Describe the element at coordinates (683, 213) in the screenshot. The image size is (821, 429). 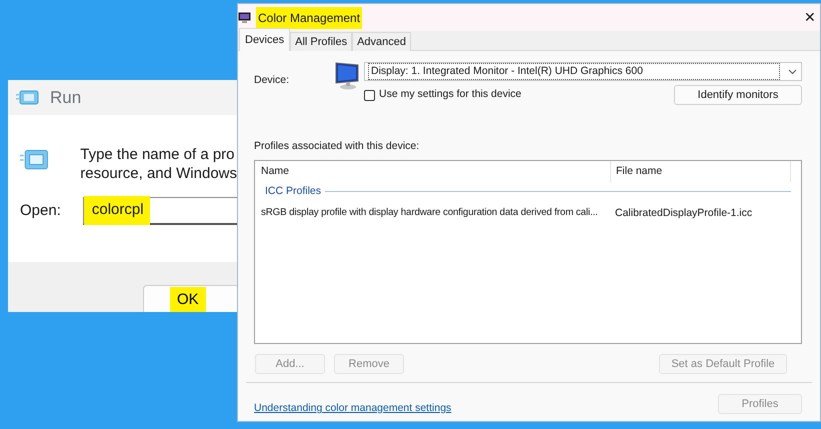
I see `table-cell-text: CalibratedDisplayProfile-1.icc` at that location.